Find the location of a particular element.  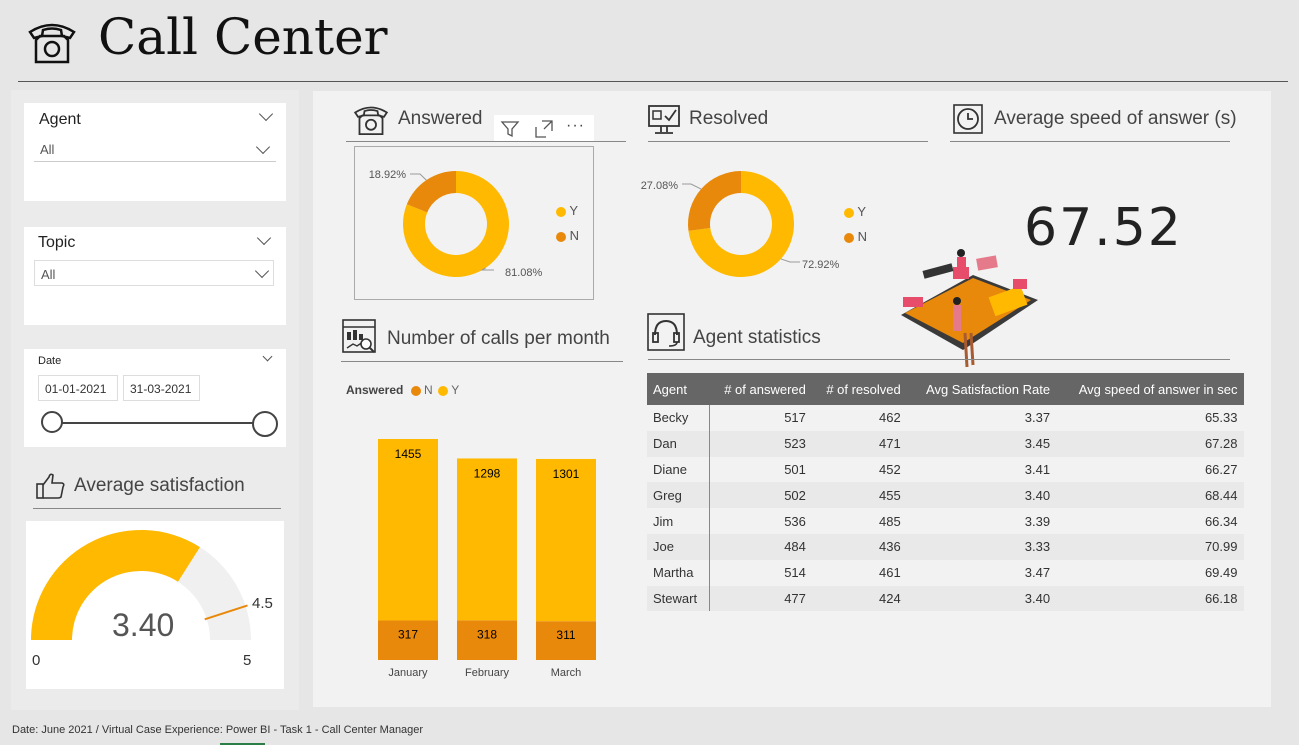

agent-slicer: Agent All is located at coordinates (155, 152).